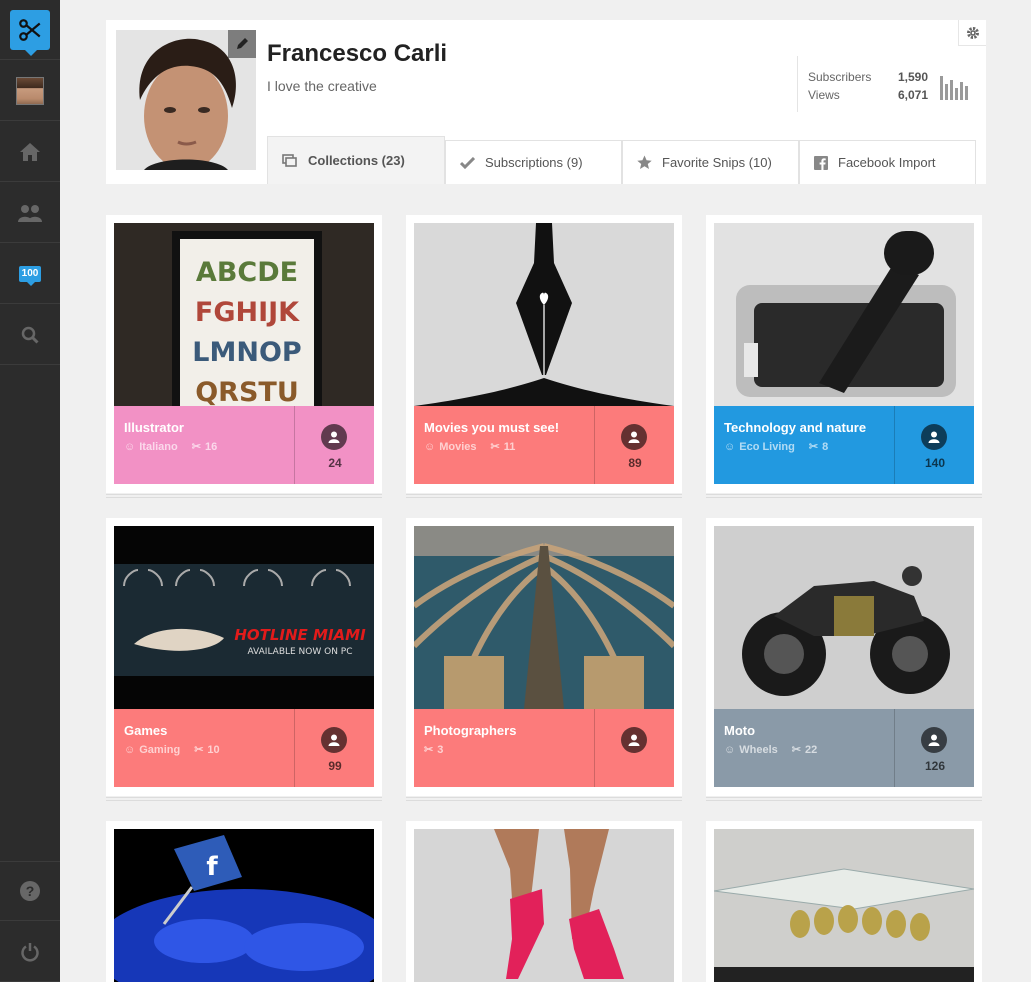  What do you see at coordinates (247, 272) in the screenshot?
I see `alphabet-line: ABCDE` at bounding box center [247, 272].